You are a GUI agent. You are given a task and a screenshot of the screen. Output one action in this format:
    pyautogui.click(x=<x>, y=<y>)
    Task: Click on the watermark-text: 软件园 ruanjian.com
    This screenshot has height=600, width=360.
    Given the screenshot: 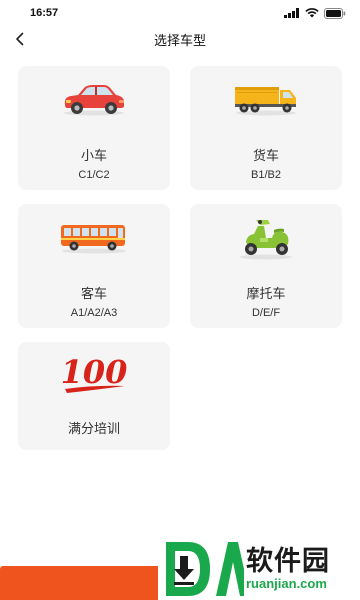 What is the action you would take?
    pyautogui.click(x=288, y=569)
    